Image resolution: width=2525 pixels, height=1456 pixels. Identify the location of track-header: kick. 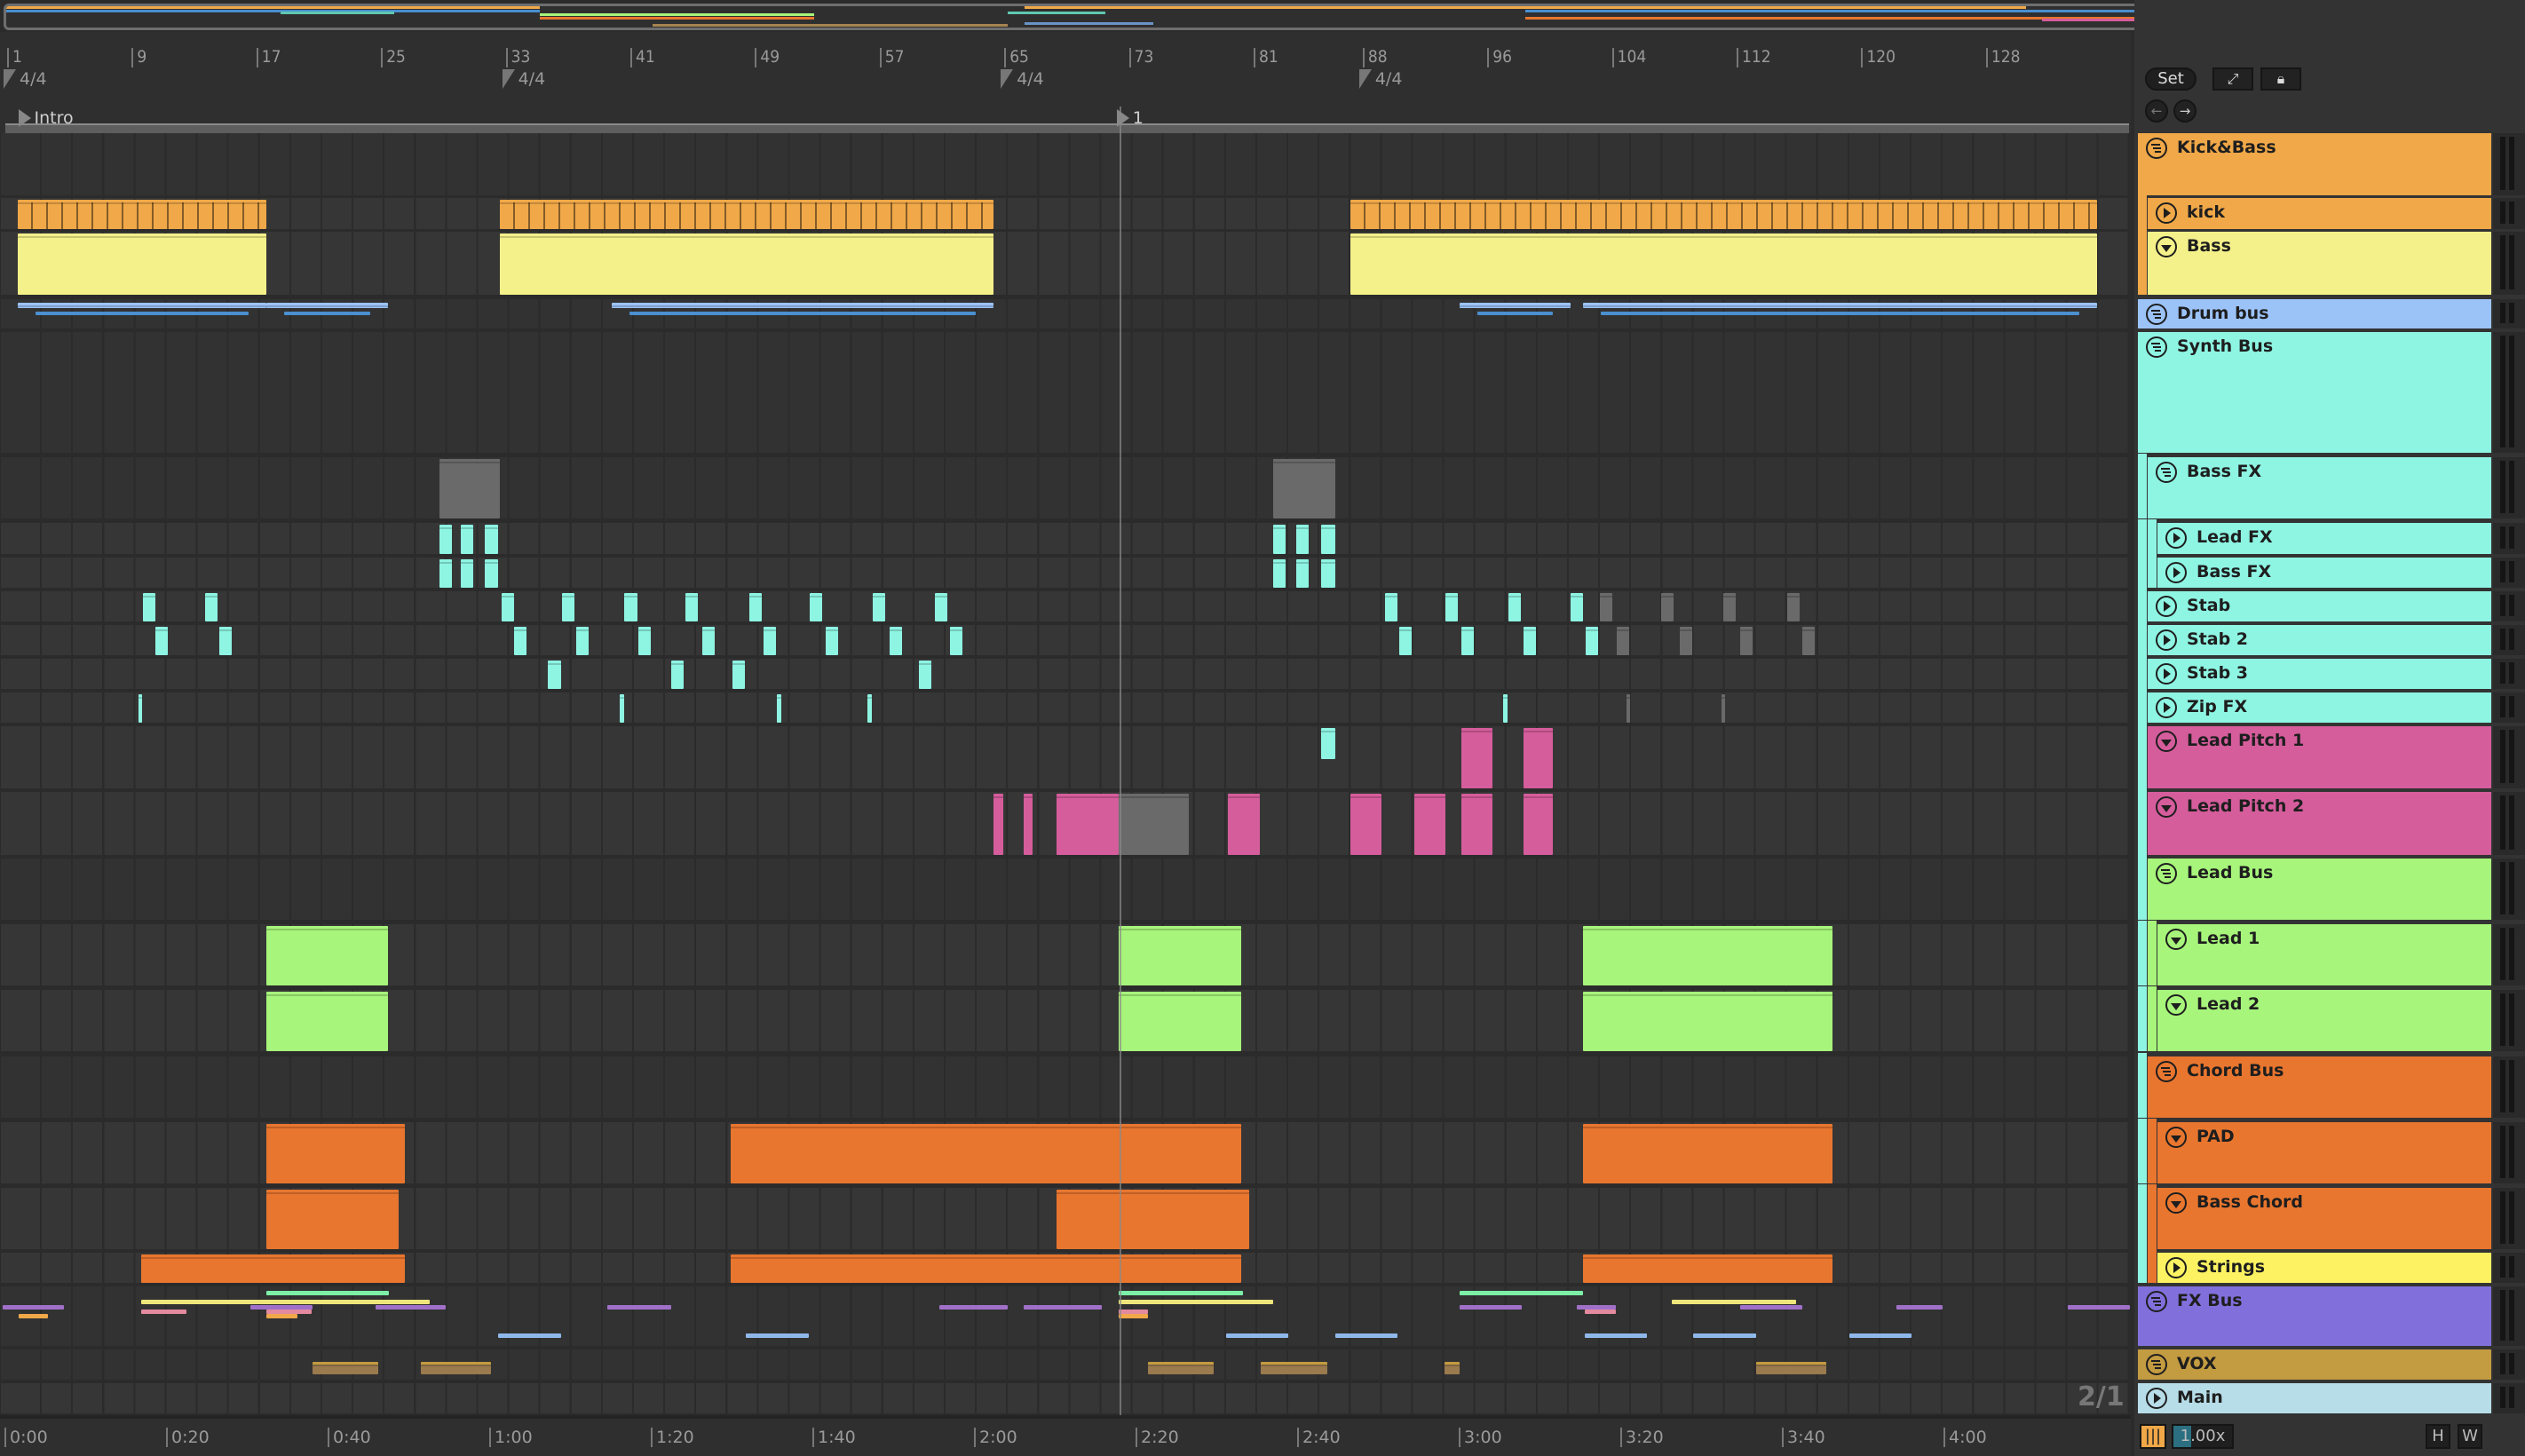
(2314, 211).